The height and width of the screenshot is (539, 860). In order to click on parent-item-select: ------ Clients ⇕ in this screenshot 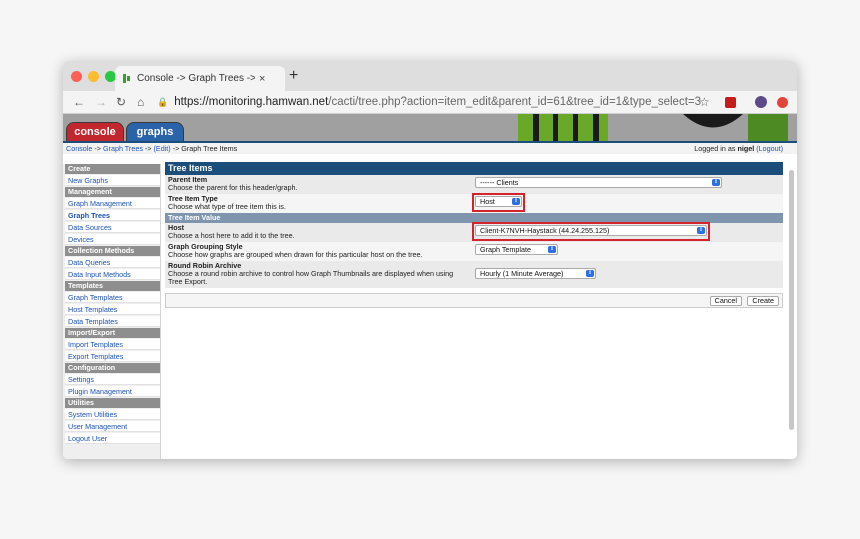, I will do `click(598, 182)`.